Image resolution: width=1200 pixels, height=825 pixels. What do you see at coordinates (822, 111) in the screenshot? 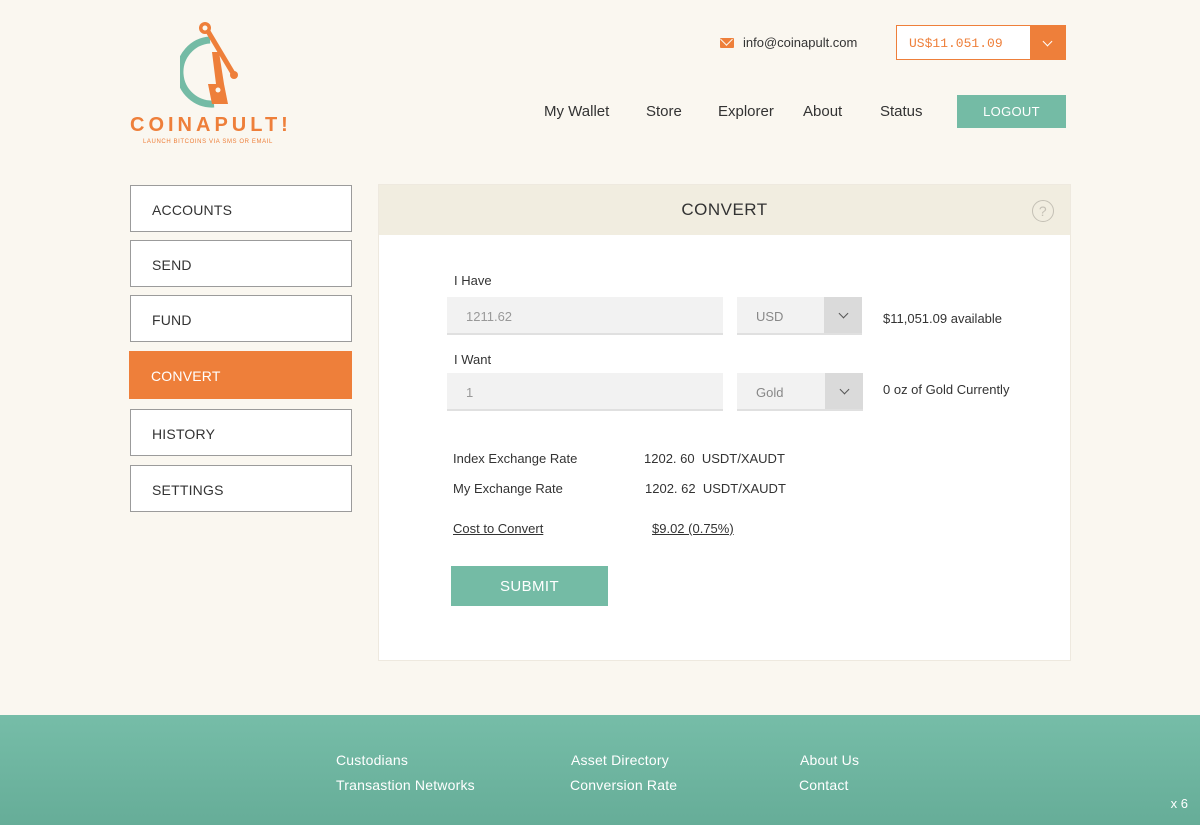
I see `nav-about: About` at bounding box center [822, 111].